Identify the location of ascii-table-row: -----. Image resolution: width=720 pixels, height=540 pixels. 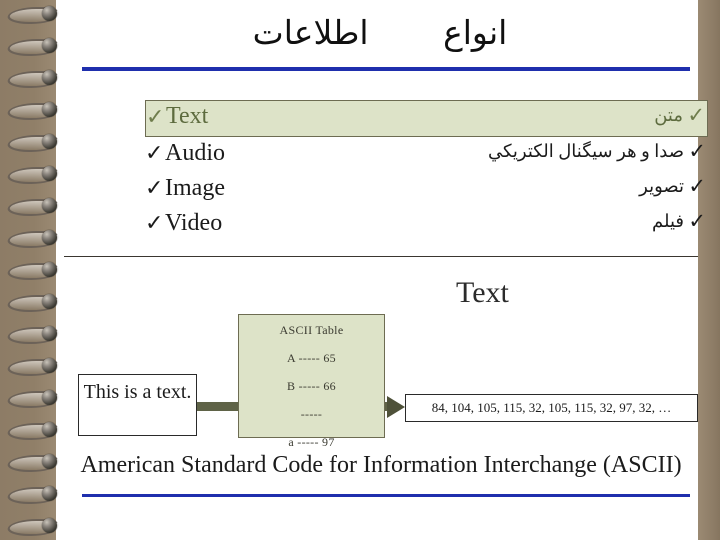
(311, 414).